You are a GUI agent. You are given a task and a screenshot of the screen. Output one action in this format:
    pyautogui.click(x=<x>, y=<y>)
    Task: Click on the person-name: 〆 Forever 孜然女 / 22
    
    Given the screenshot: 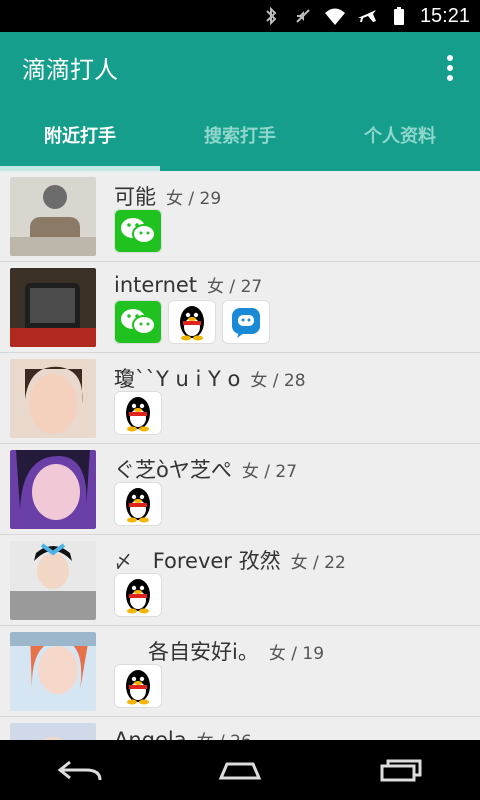 What is the action you would take?
    pyautogui.click(x=230, y=560)
    